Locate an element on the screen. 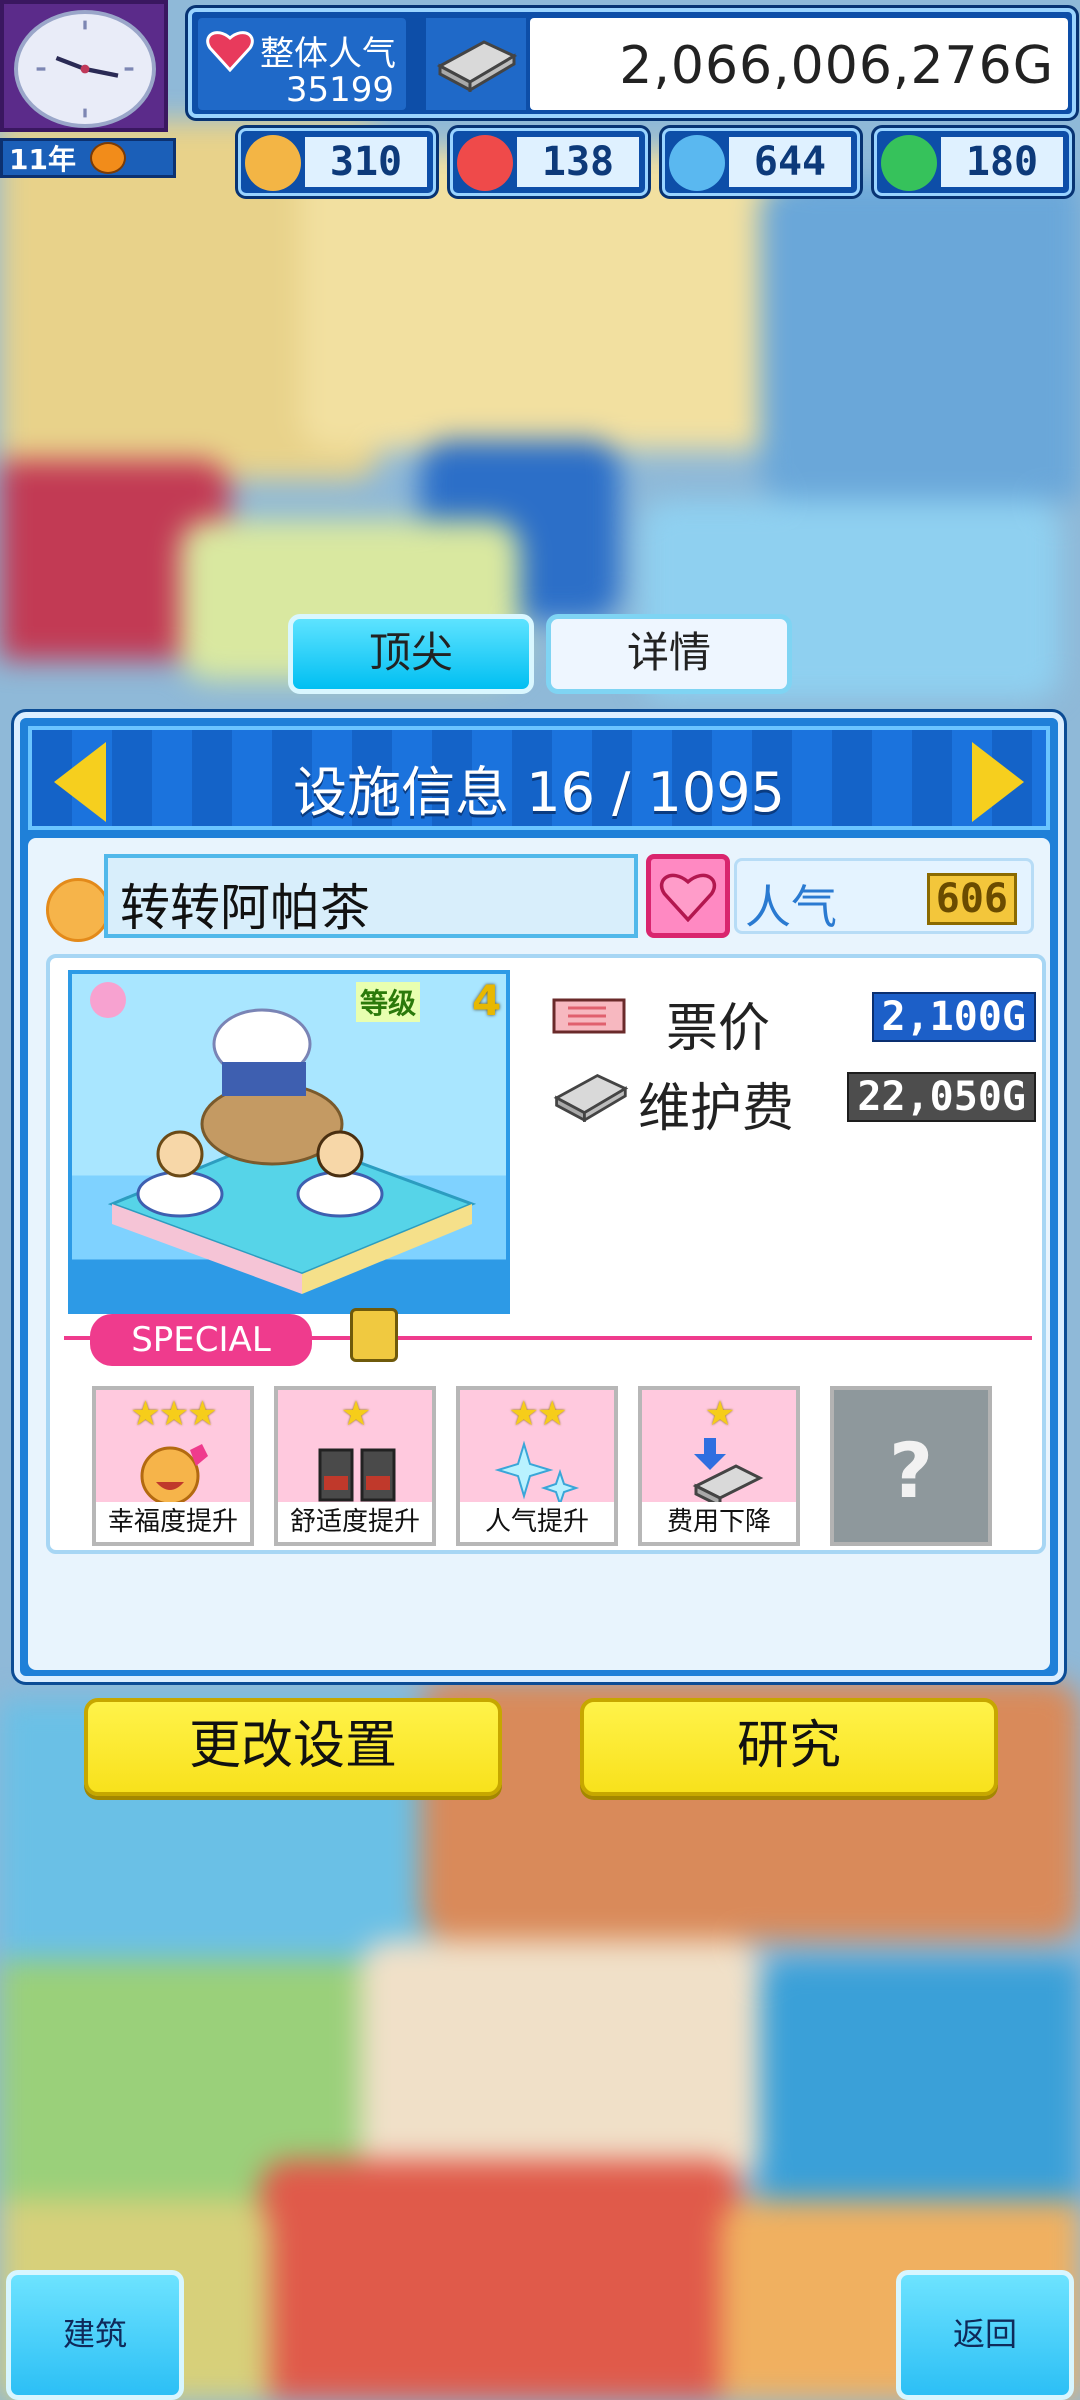 The height and width of the screenshot is (2400, 1080). stat-value: 138 is located at coordinates (578, 162).